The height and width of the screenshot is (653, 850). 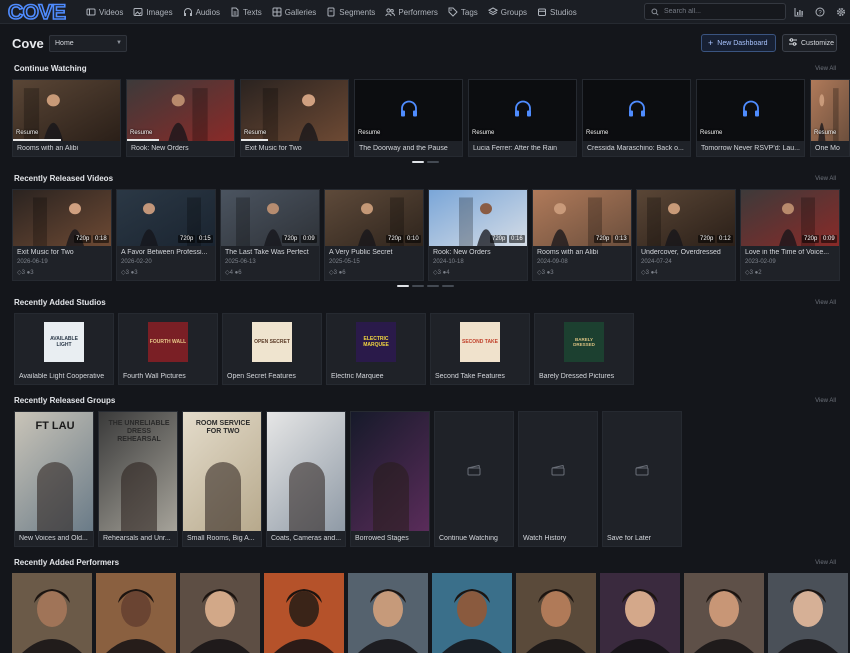 What do you see at coordinates (272, 349) in the screenshot?
I see `studio-card: OPEN SECRET Open Secret Features` at bounding box center [272, 349].